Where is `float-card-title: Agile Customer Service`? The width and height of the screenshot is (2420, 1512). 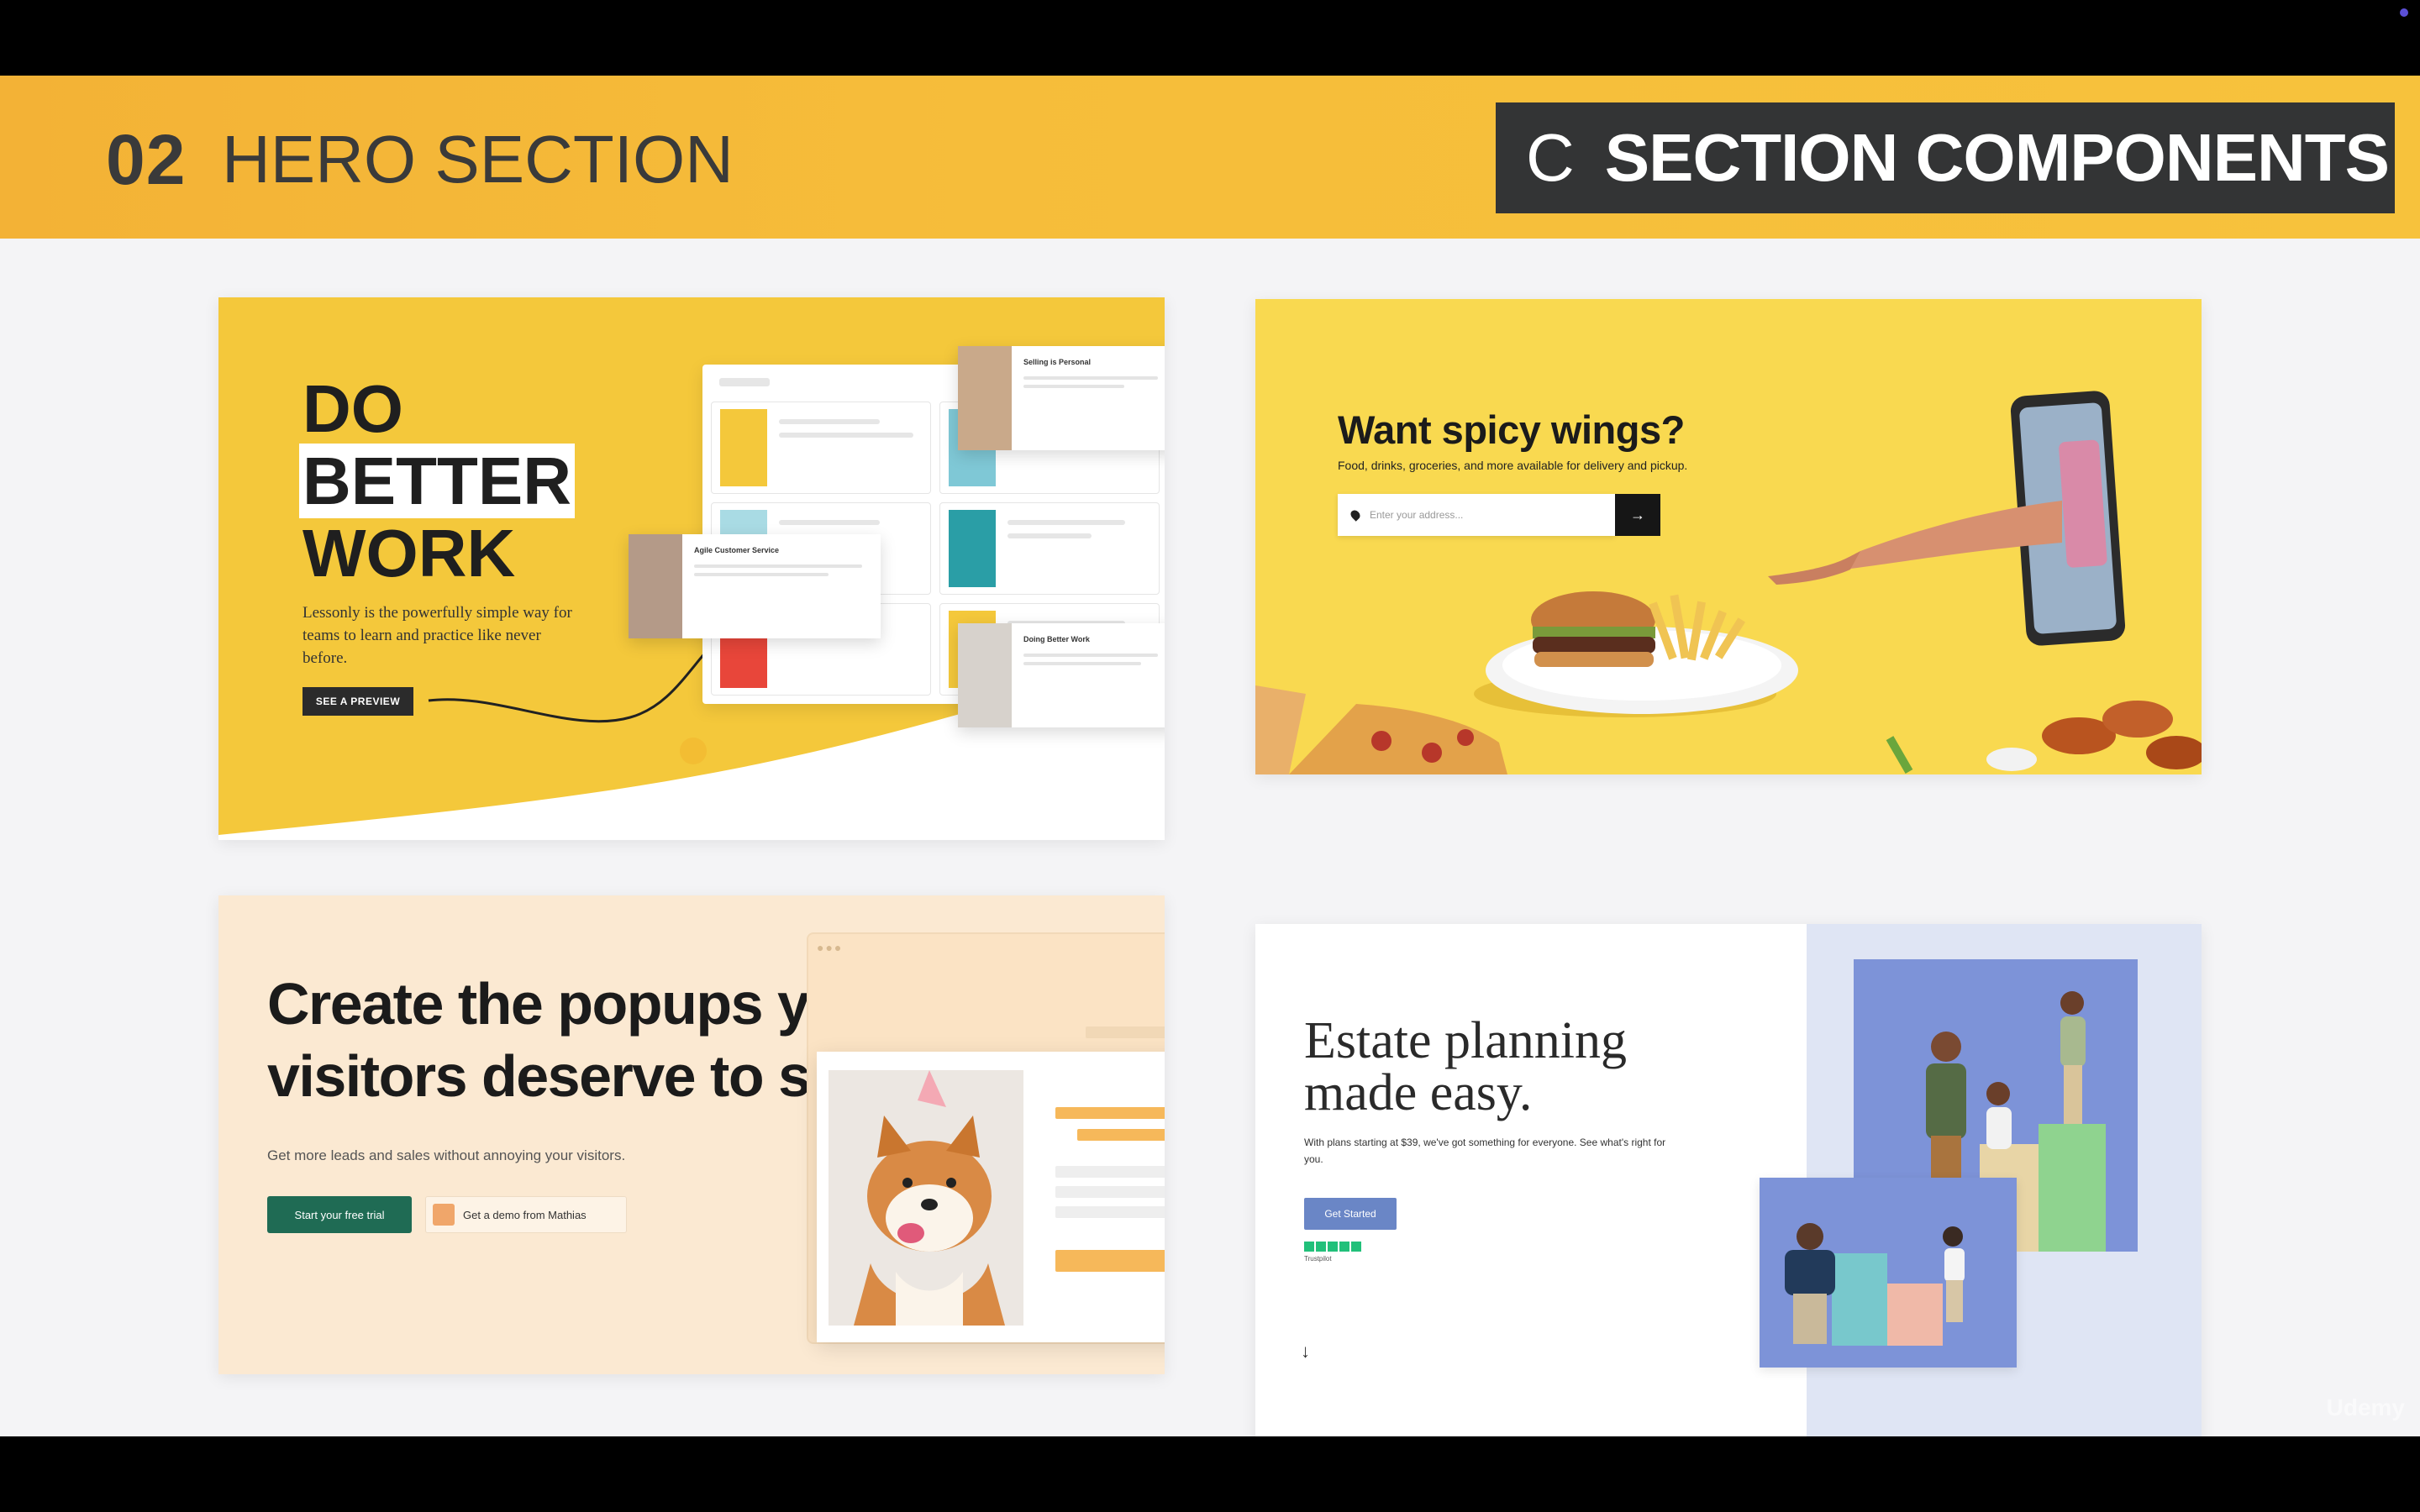 float-card-title: Agile Customer Service is located at coordinates (737, 550).